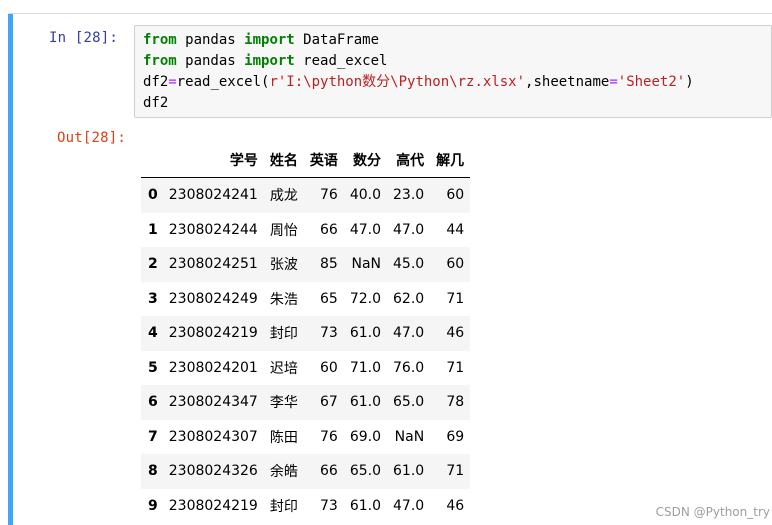  What do you see at coordinates (450, 160) in the screenshot?
I see `column-header: 解几` at bounding box center [450, 160].